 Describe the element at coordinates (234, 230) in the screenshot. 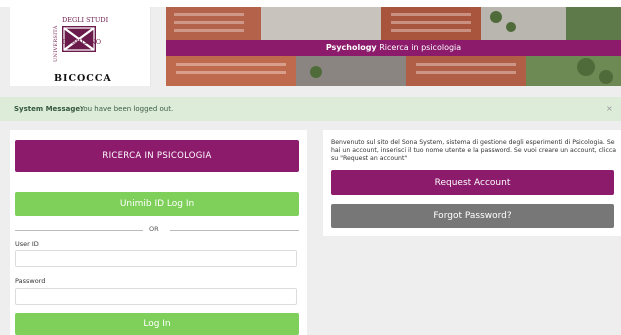

I see `or-divider-right` at that location.